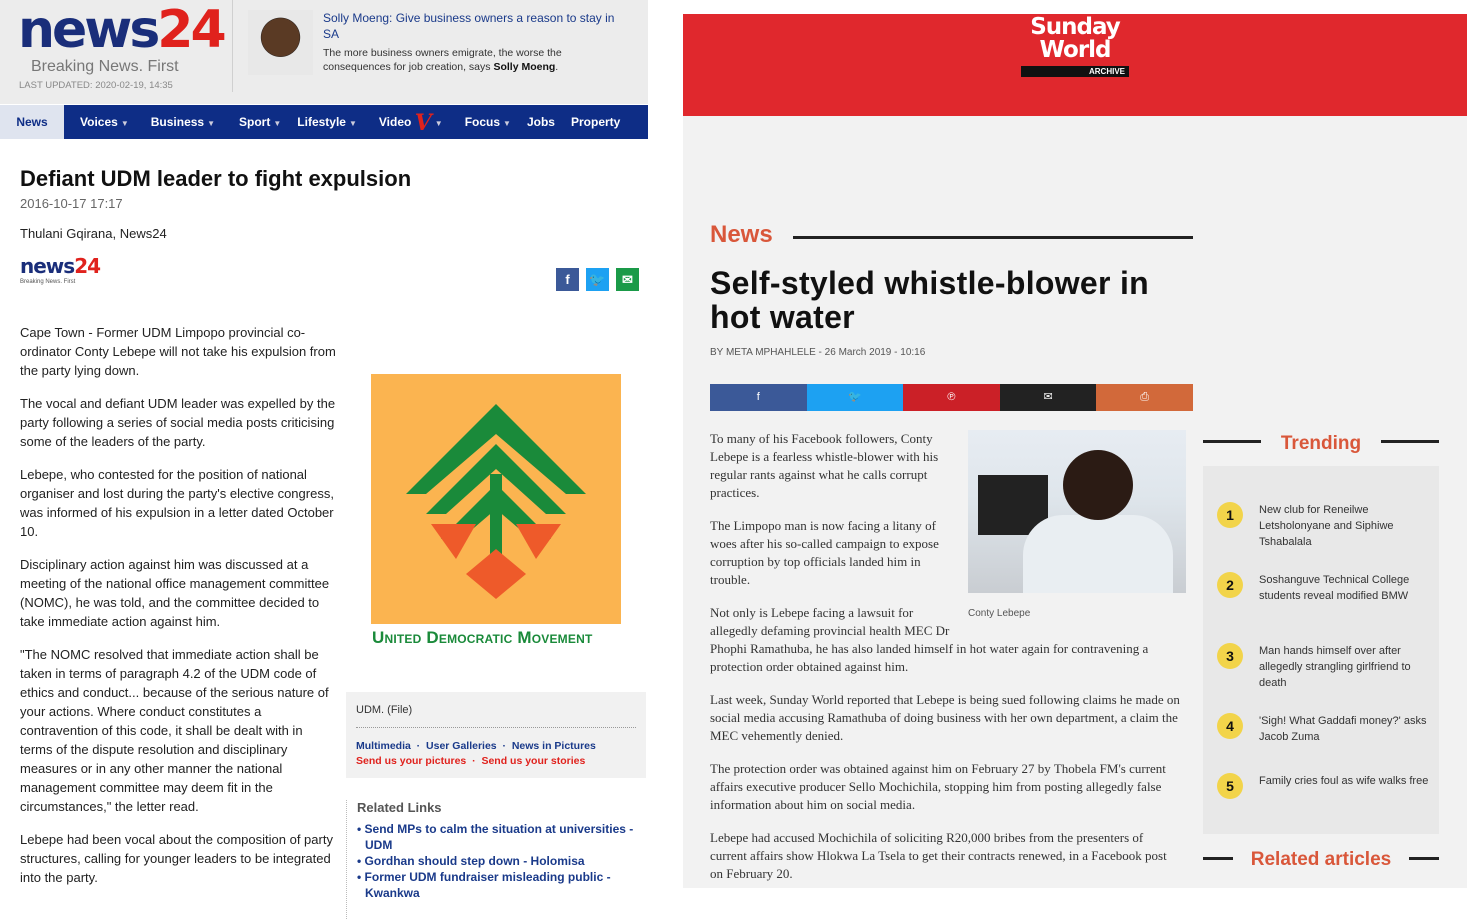 The image size is (1479, 919). I want to click on rank-badge: 4, so click(1230, 726).